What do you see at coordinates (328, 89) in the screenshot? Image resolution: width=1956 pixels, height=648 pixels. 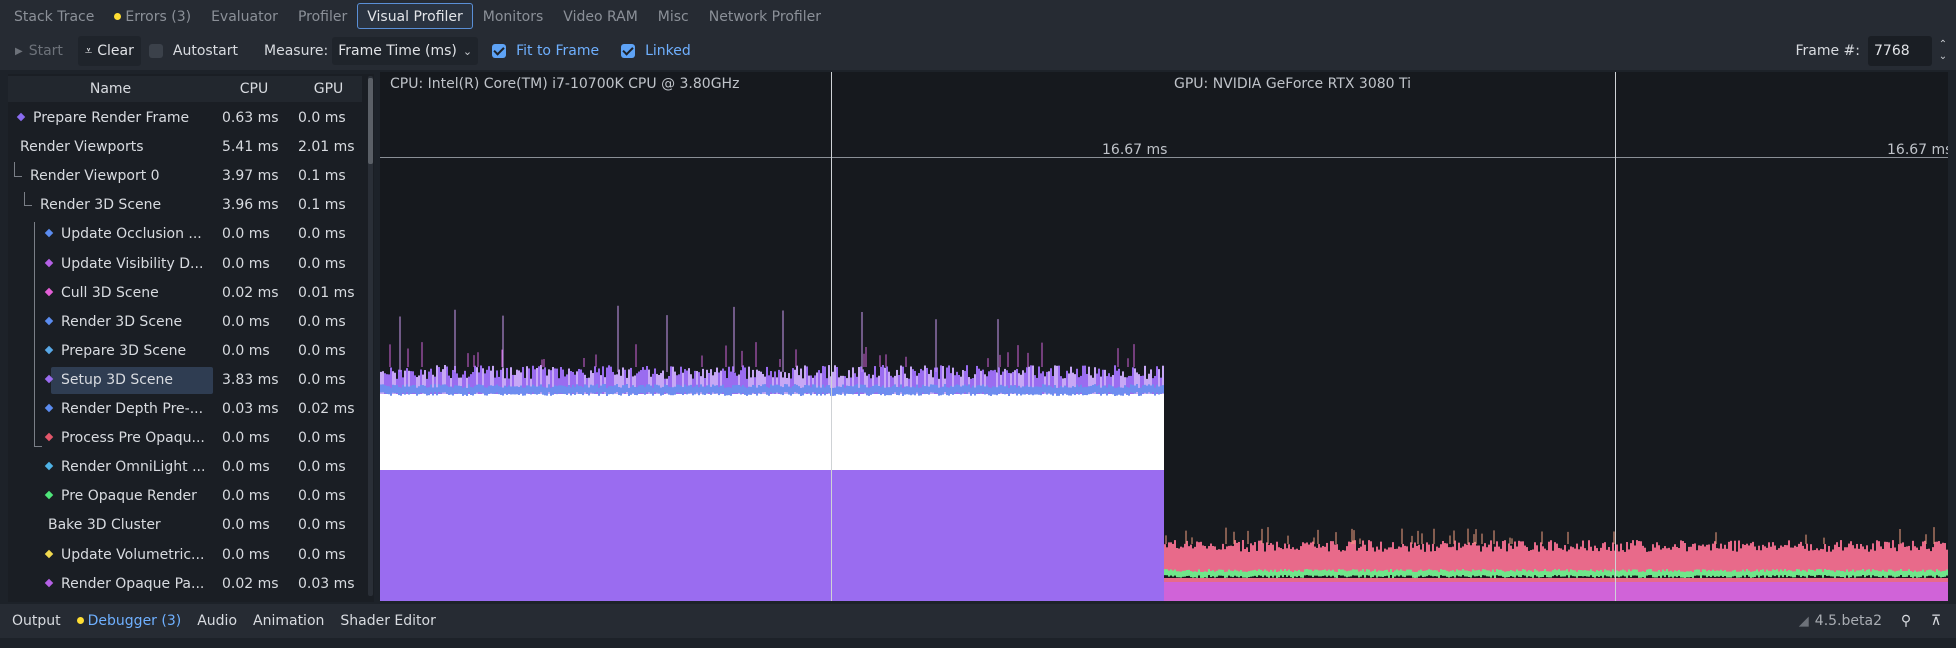 I see `column-gpu: GPU` at bounding box center [328, 89].